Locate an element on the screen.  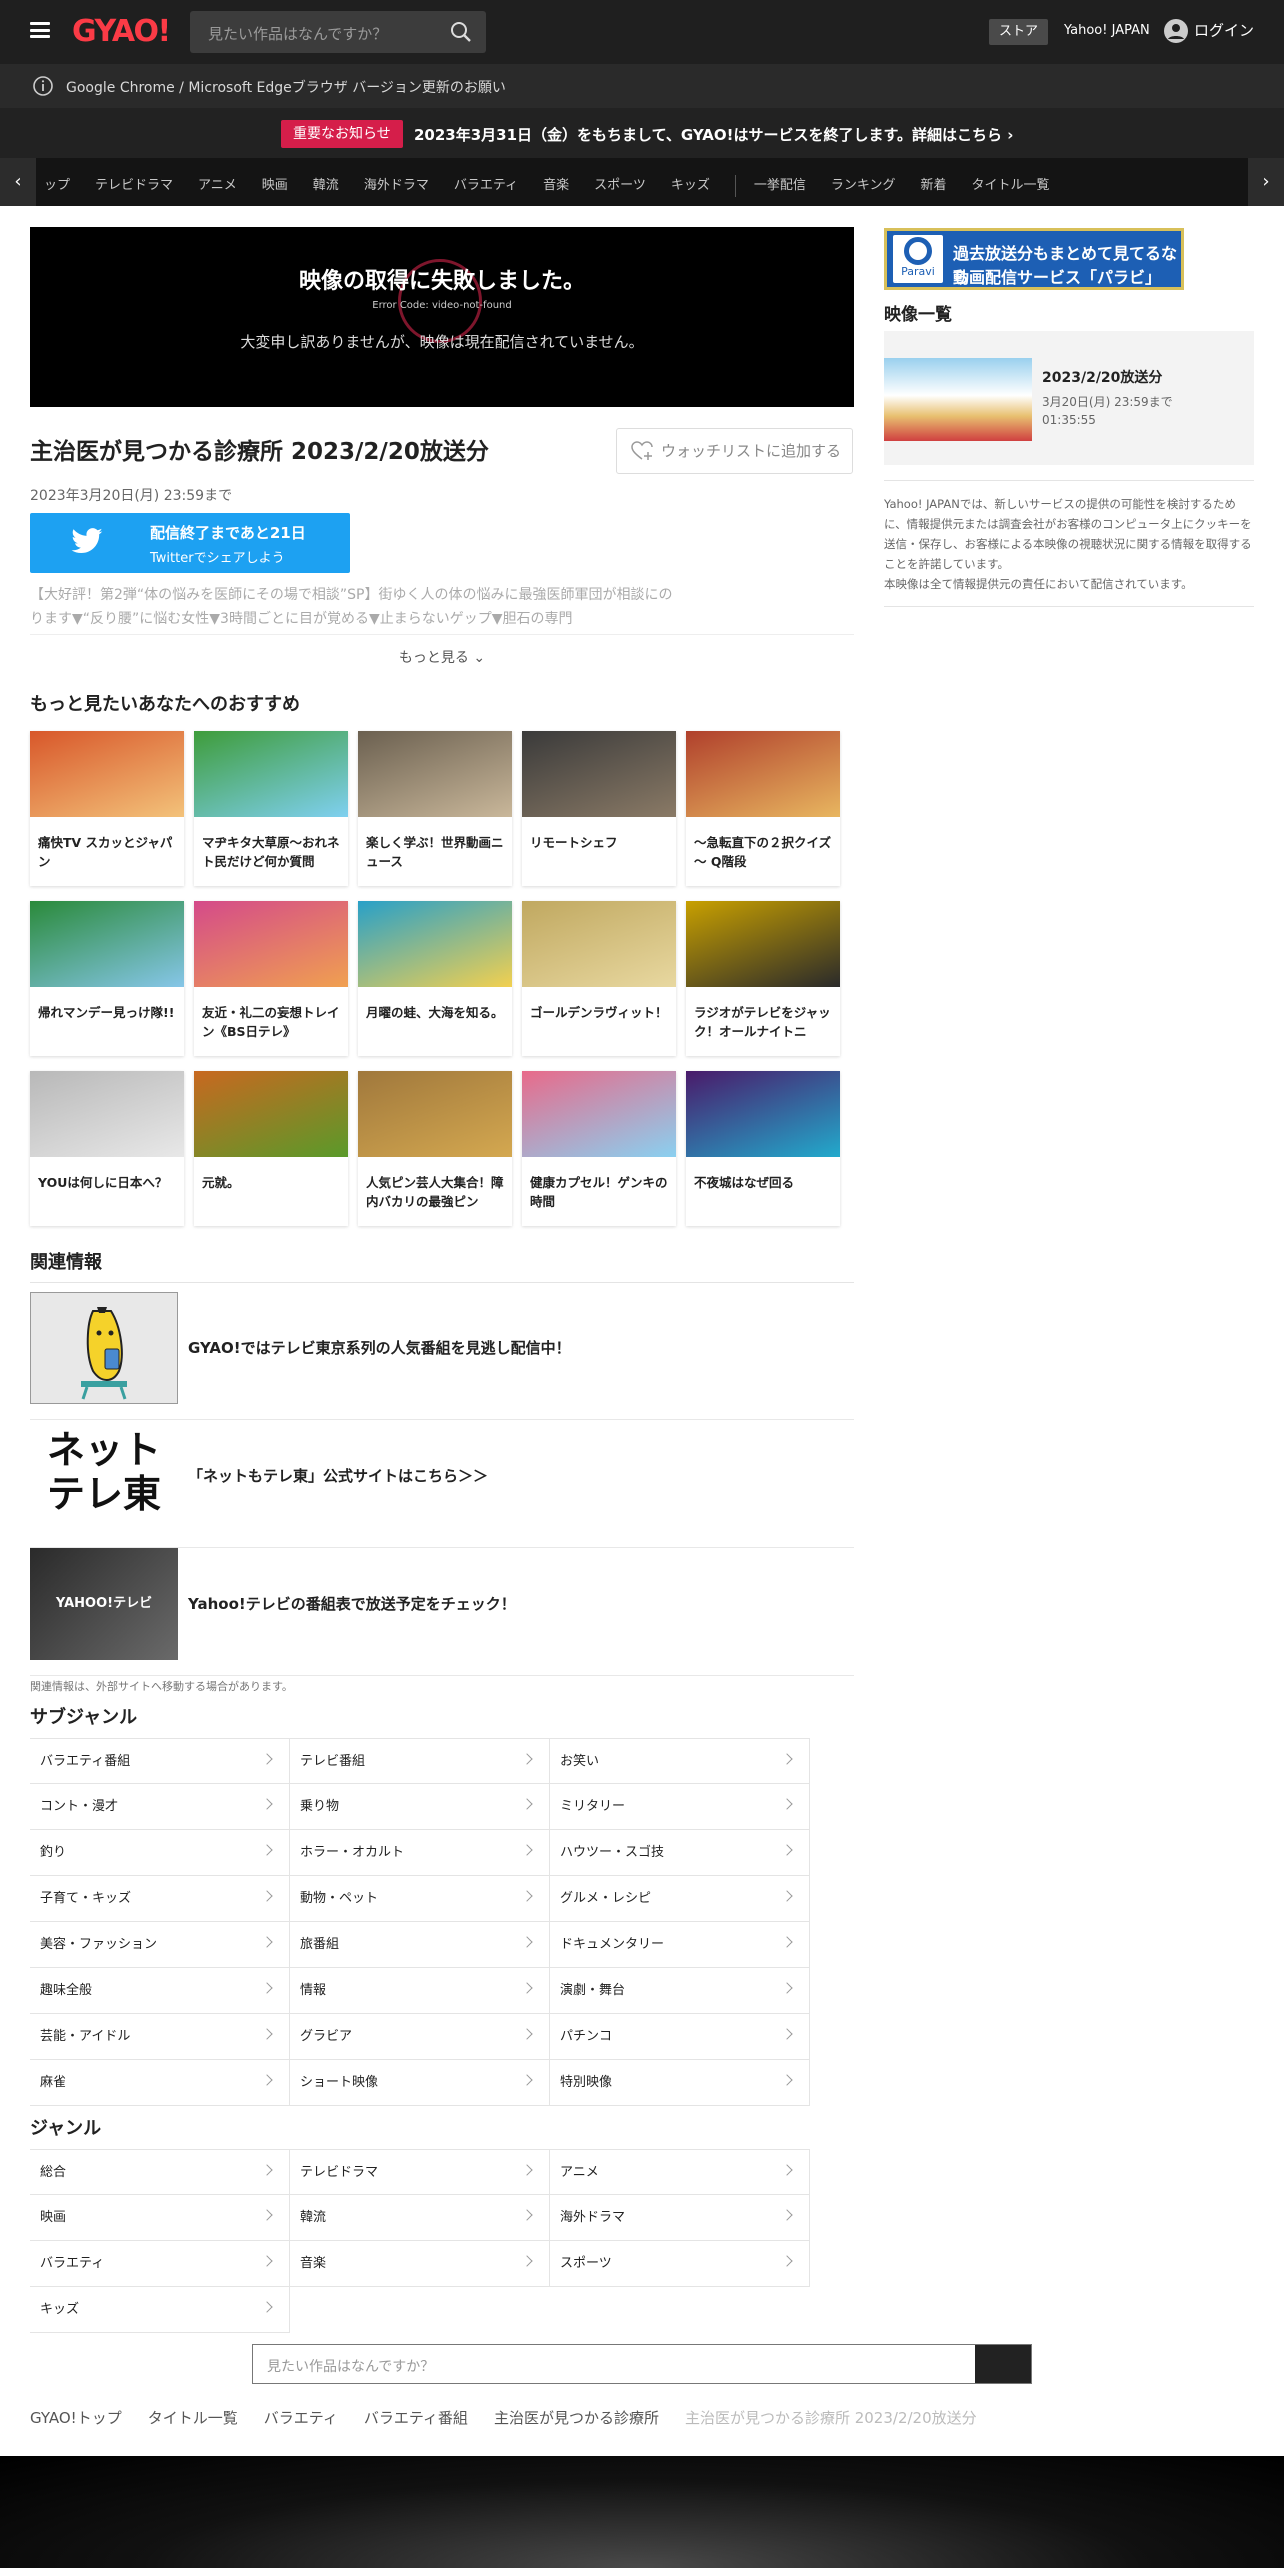
subgenre-item: お笑い is located at coordinates (680, 1761).